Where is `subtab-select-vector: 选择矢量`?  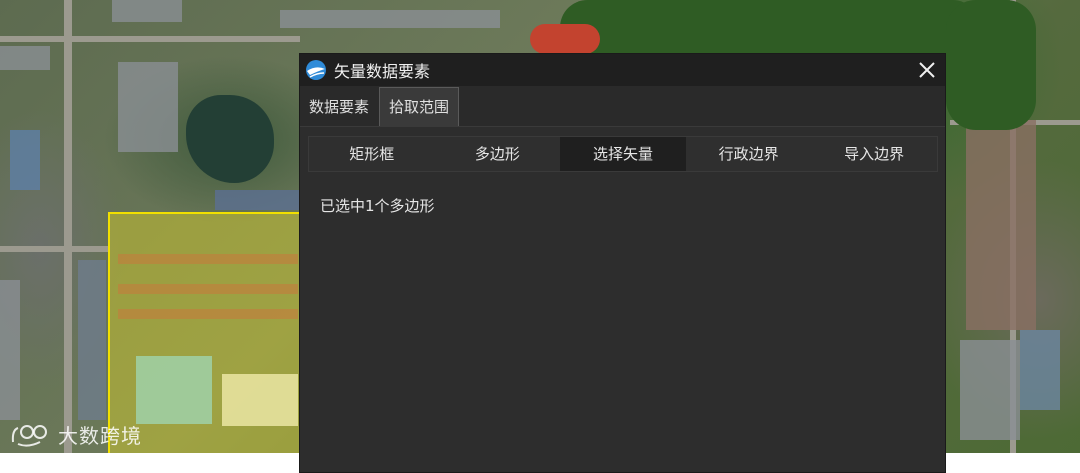 subtab-select-vector: 选择矢量 is located at coordinates (623, 154).